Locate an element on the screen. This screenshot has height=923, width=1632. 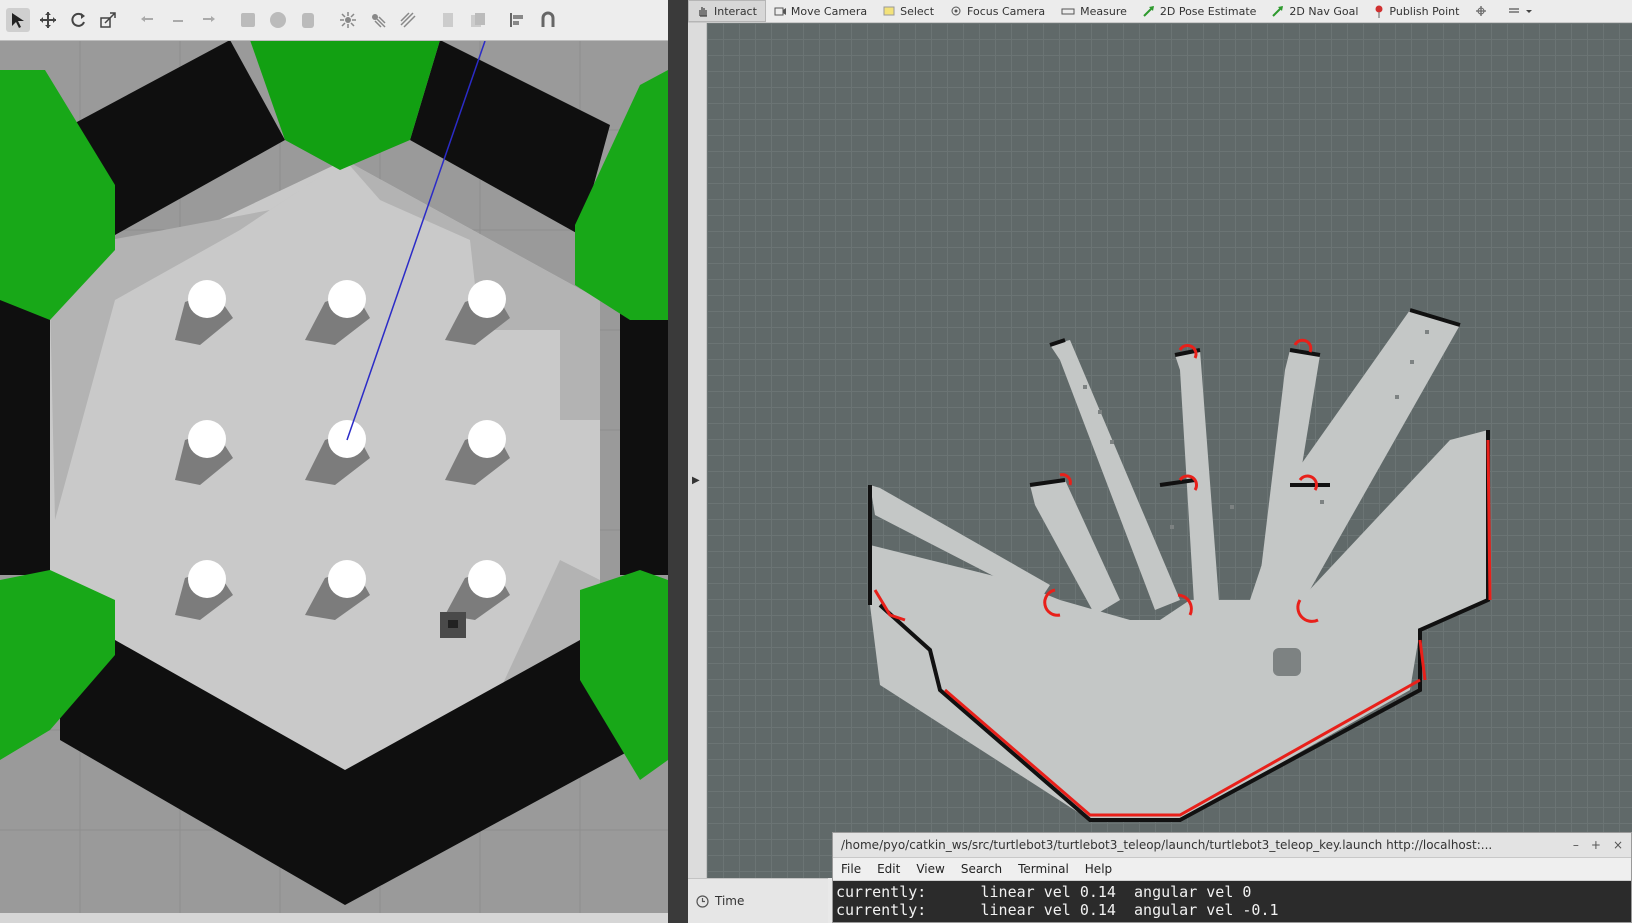
tool-menu-button is located at coordinates (1523, 11).